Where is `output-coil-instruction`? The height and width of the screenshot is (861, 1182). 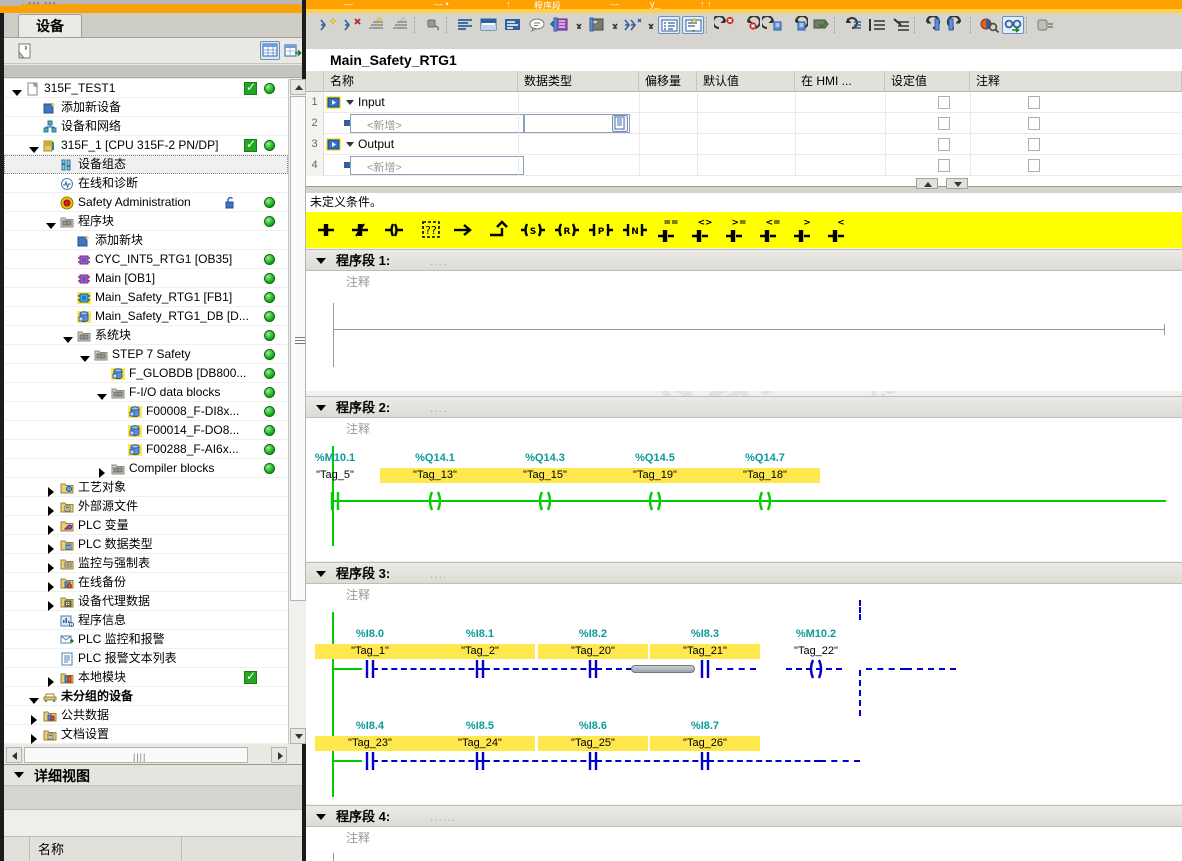 output-coil-instruction is located at coordinates (399, 230).